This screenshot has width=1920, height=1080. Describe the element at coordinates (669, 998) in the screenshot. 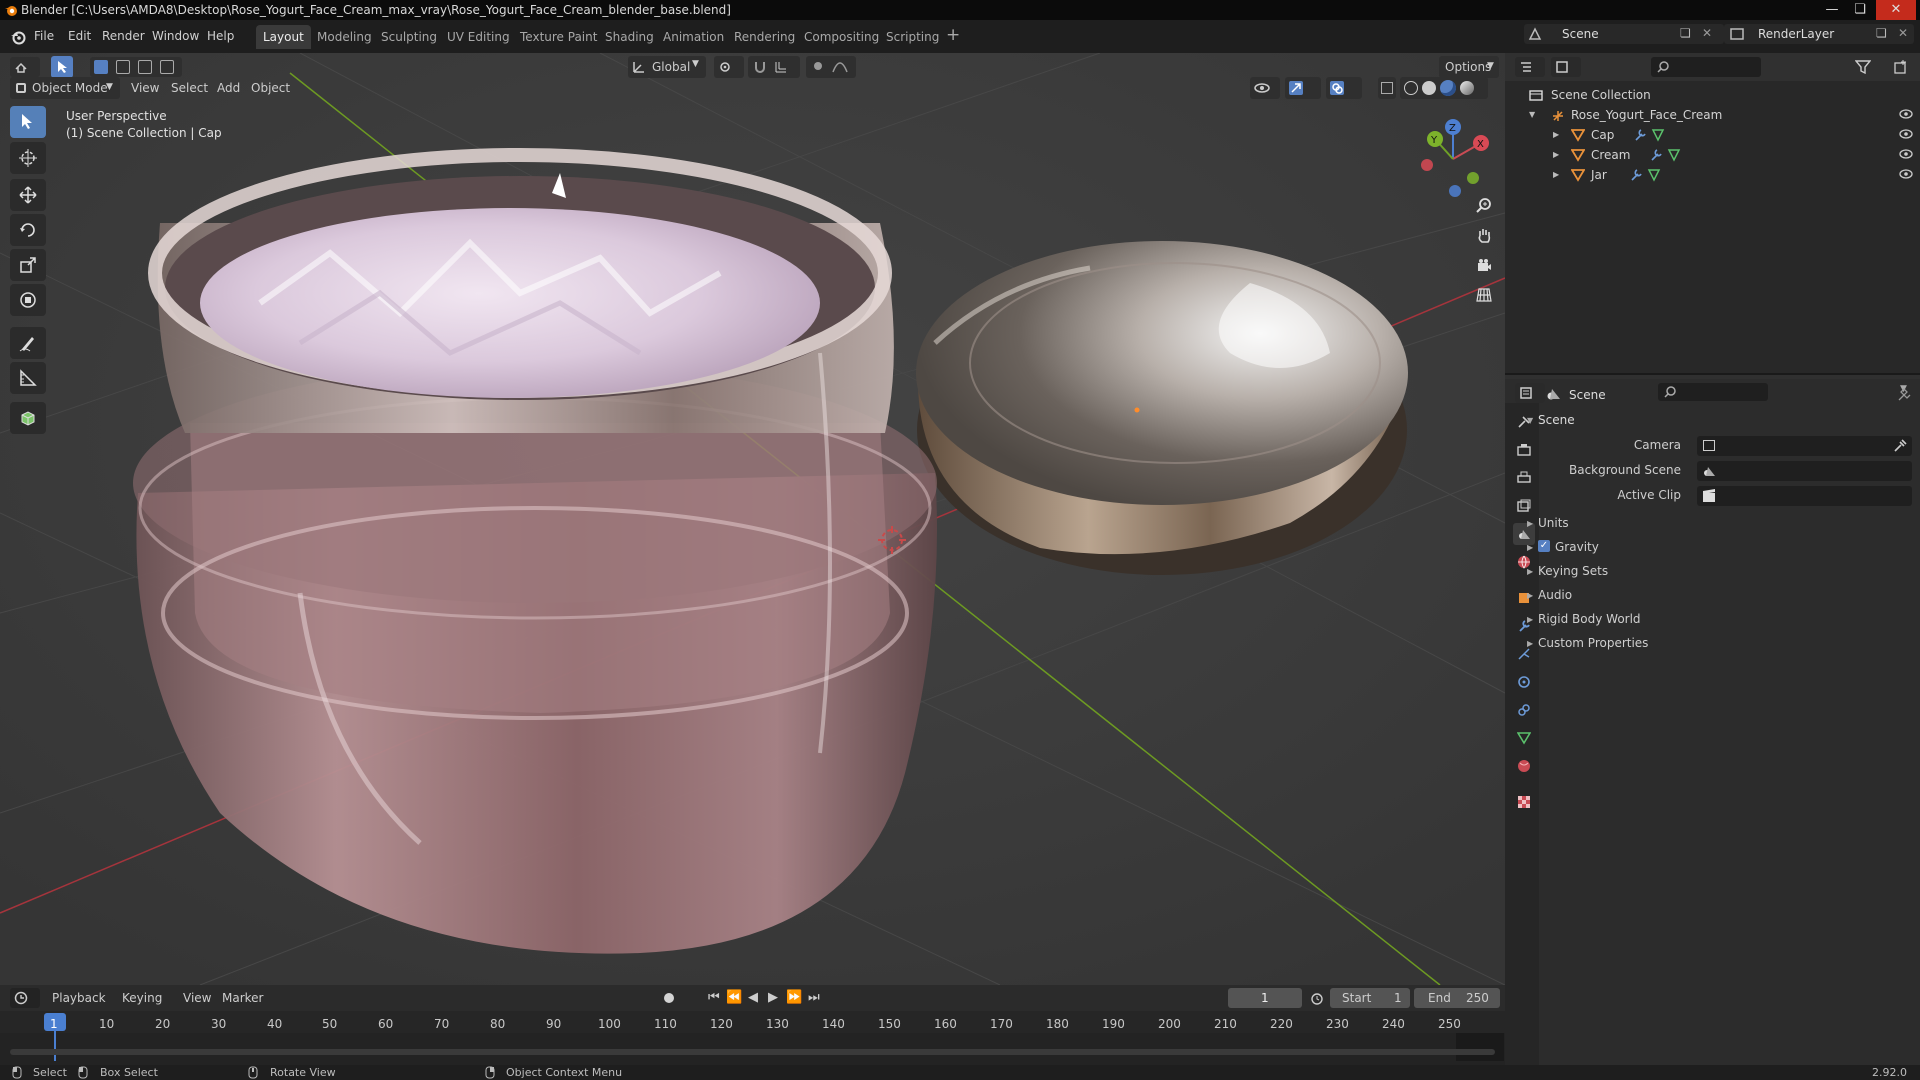

I see `record-icon` at that location.